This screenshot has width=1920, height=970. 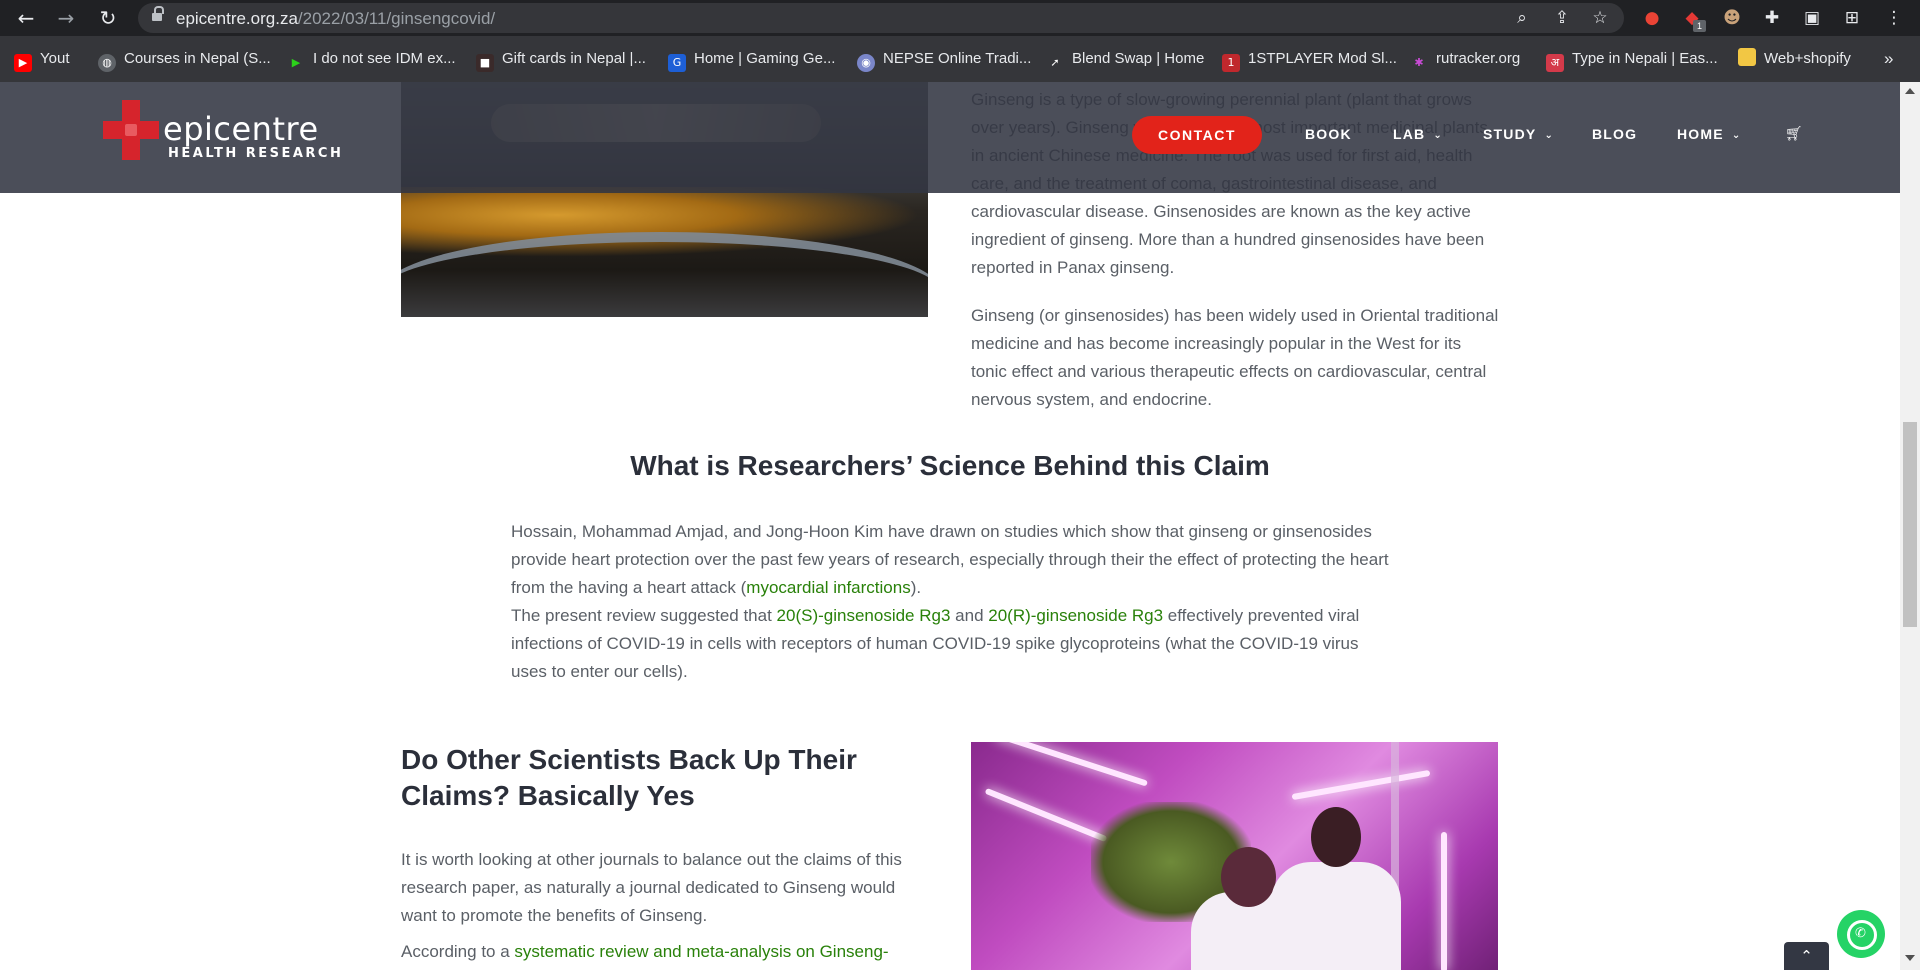 I want to click on nav-home: HOME ⌄, so click(x=1709, y=134).